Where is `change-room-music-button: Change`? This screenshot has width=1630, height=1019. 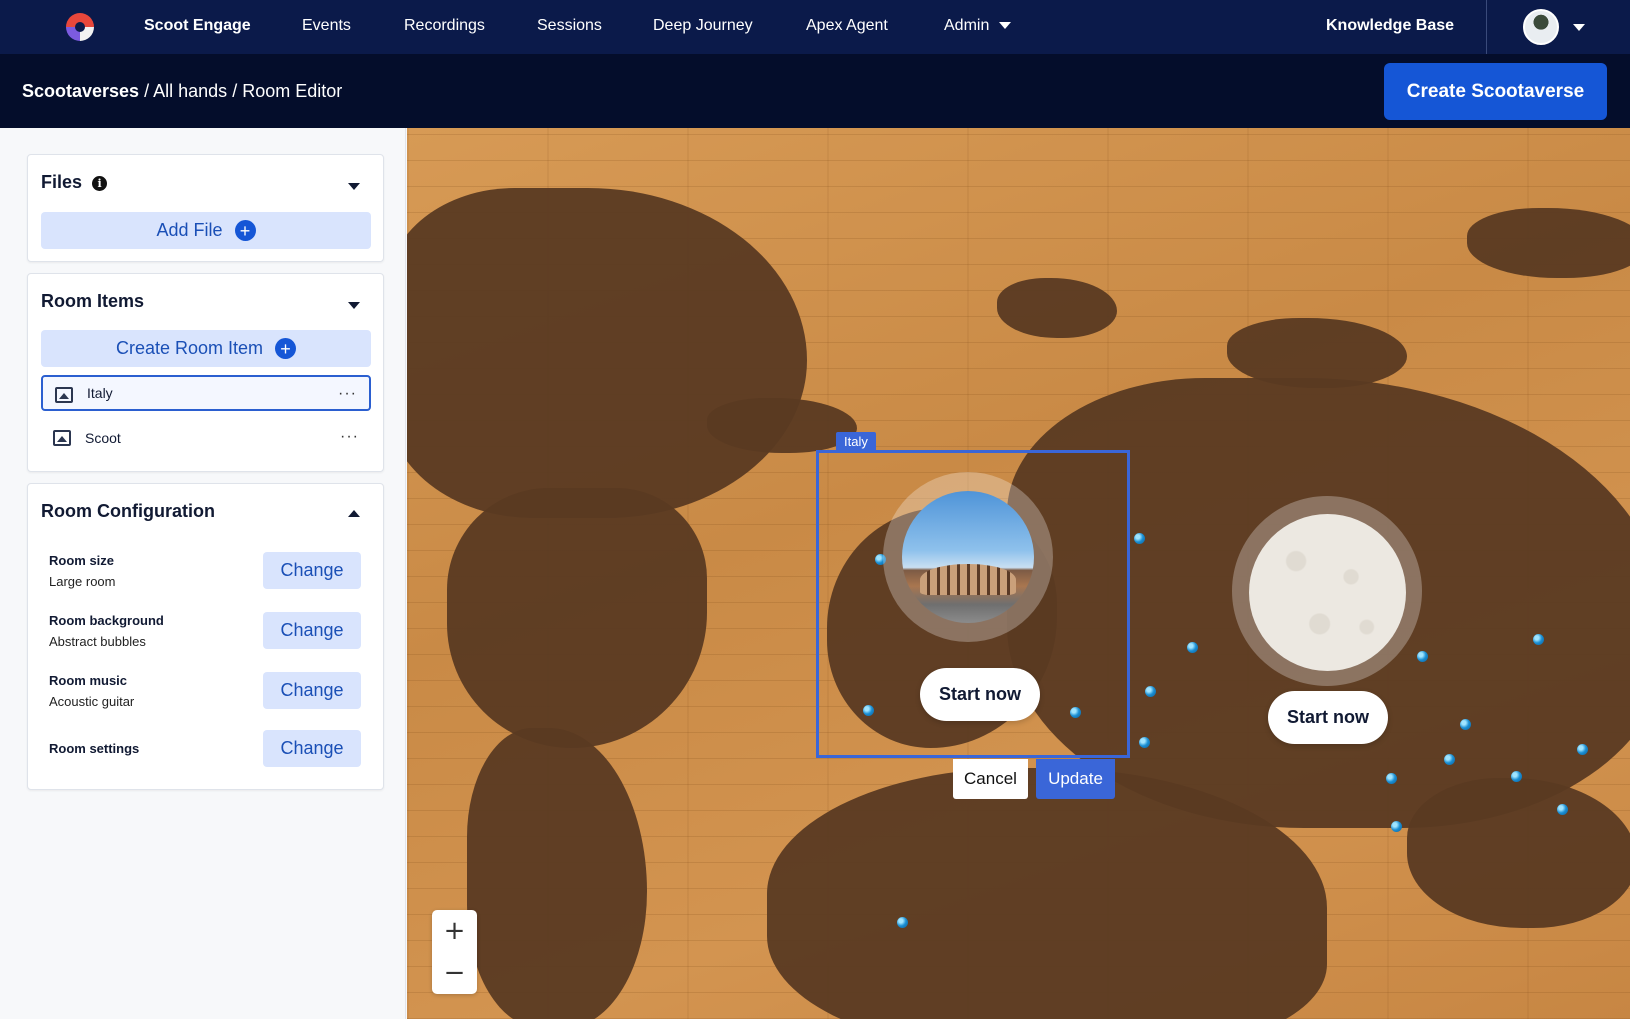
change-room-music-button: Change is located at coordinates (312, 690).